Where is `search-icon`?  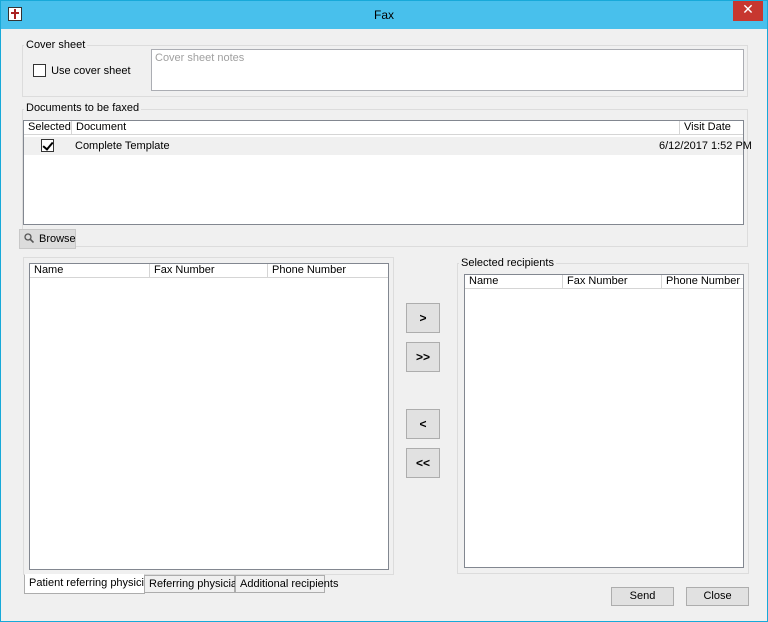 search-icon is located at coordinates (29, 238).